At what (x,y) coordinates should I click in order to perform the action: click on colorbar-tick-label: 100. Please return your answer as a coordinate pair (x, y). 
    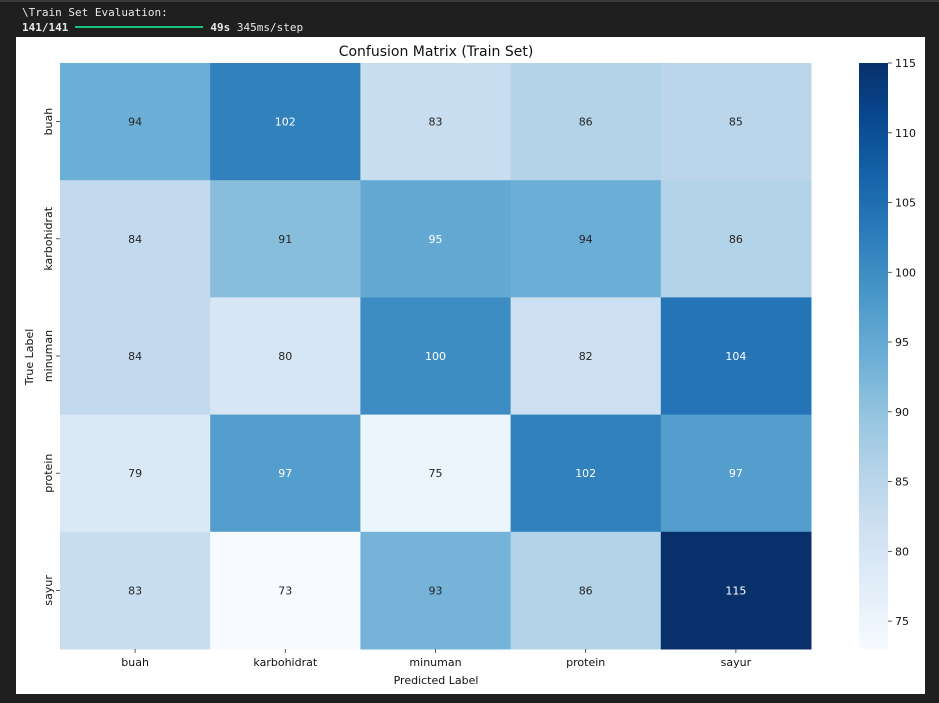
    Looking at the image, I should click on (905, 272).